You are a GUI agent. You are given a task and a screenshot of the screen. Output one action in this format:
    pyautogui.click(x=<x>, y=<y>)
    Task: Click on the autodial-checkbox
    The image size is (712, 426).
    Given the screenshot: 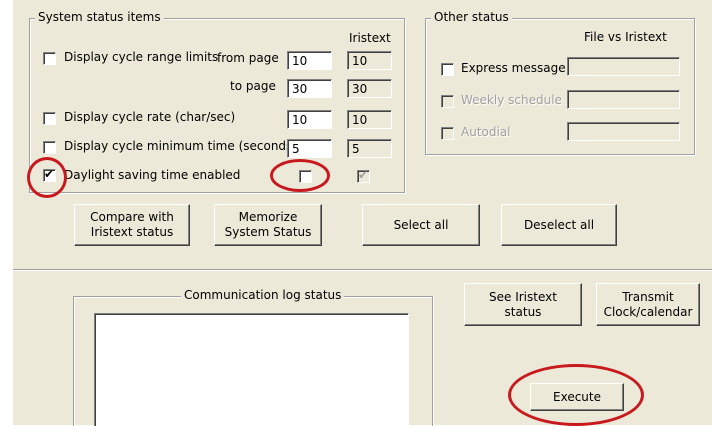 What is the action you would take?
    pyautogui.click(x=447, y=133)
    